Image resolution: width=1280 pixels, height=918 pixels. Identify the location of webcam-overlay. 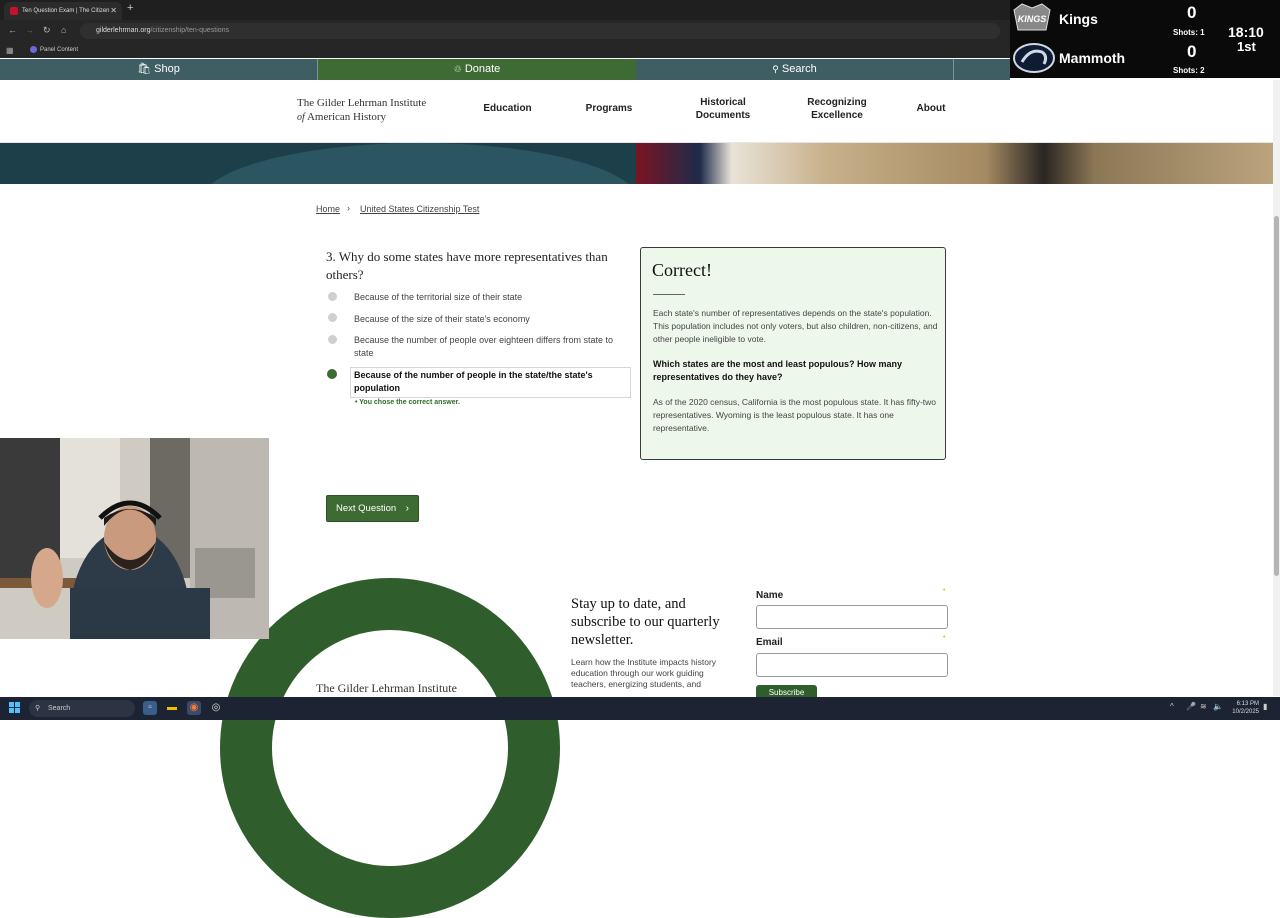
(134, 538).